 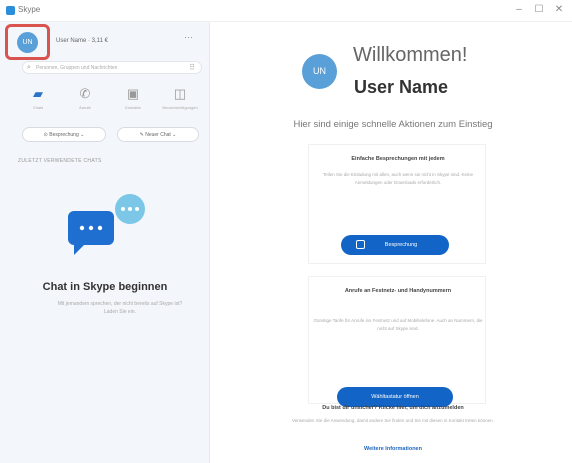 I want to click on minimize-button: –, so click(x=519, y=10).